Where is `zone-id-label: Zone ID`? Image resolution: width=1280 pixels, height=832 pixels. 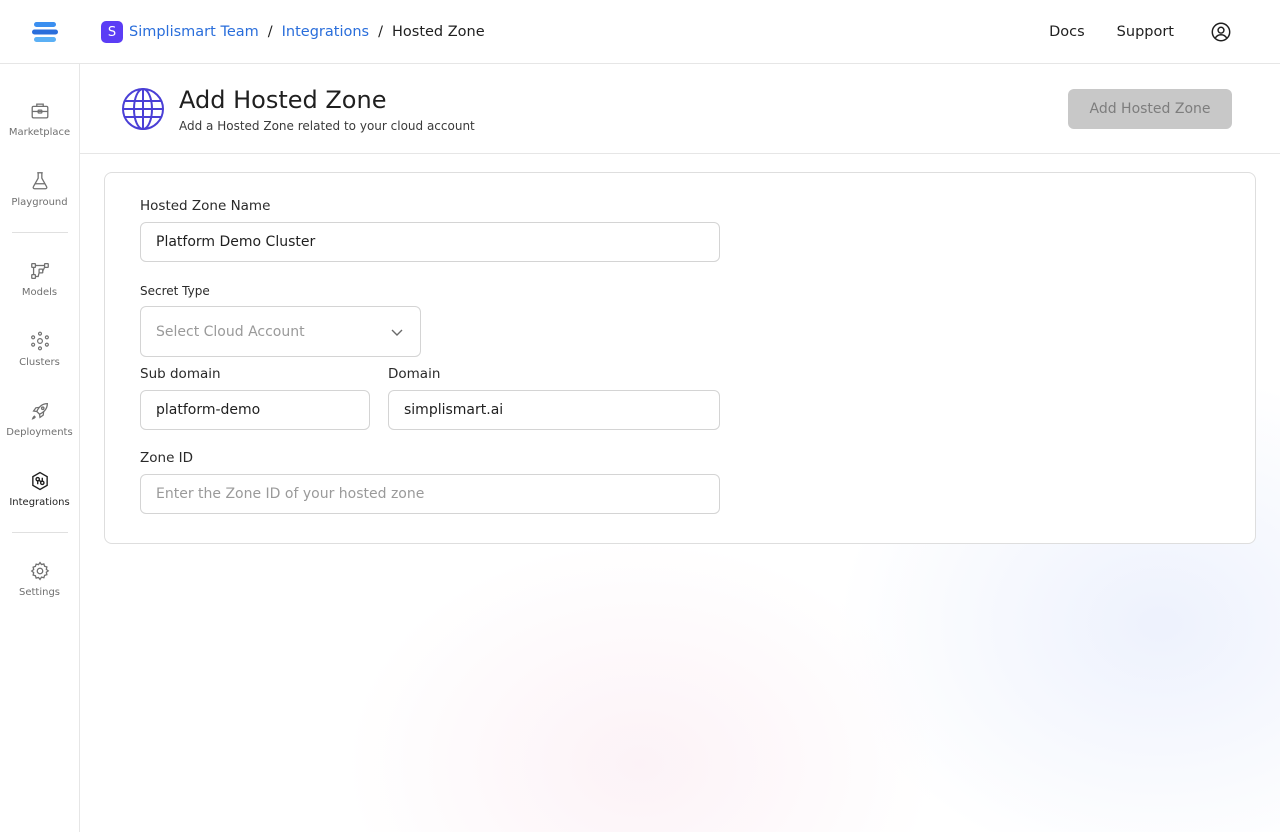
zone-id-label: Zone ID is located at coordinates (167, 458).